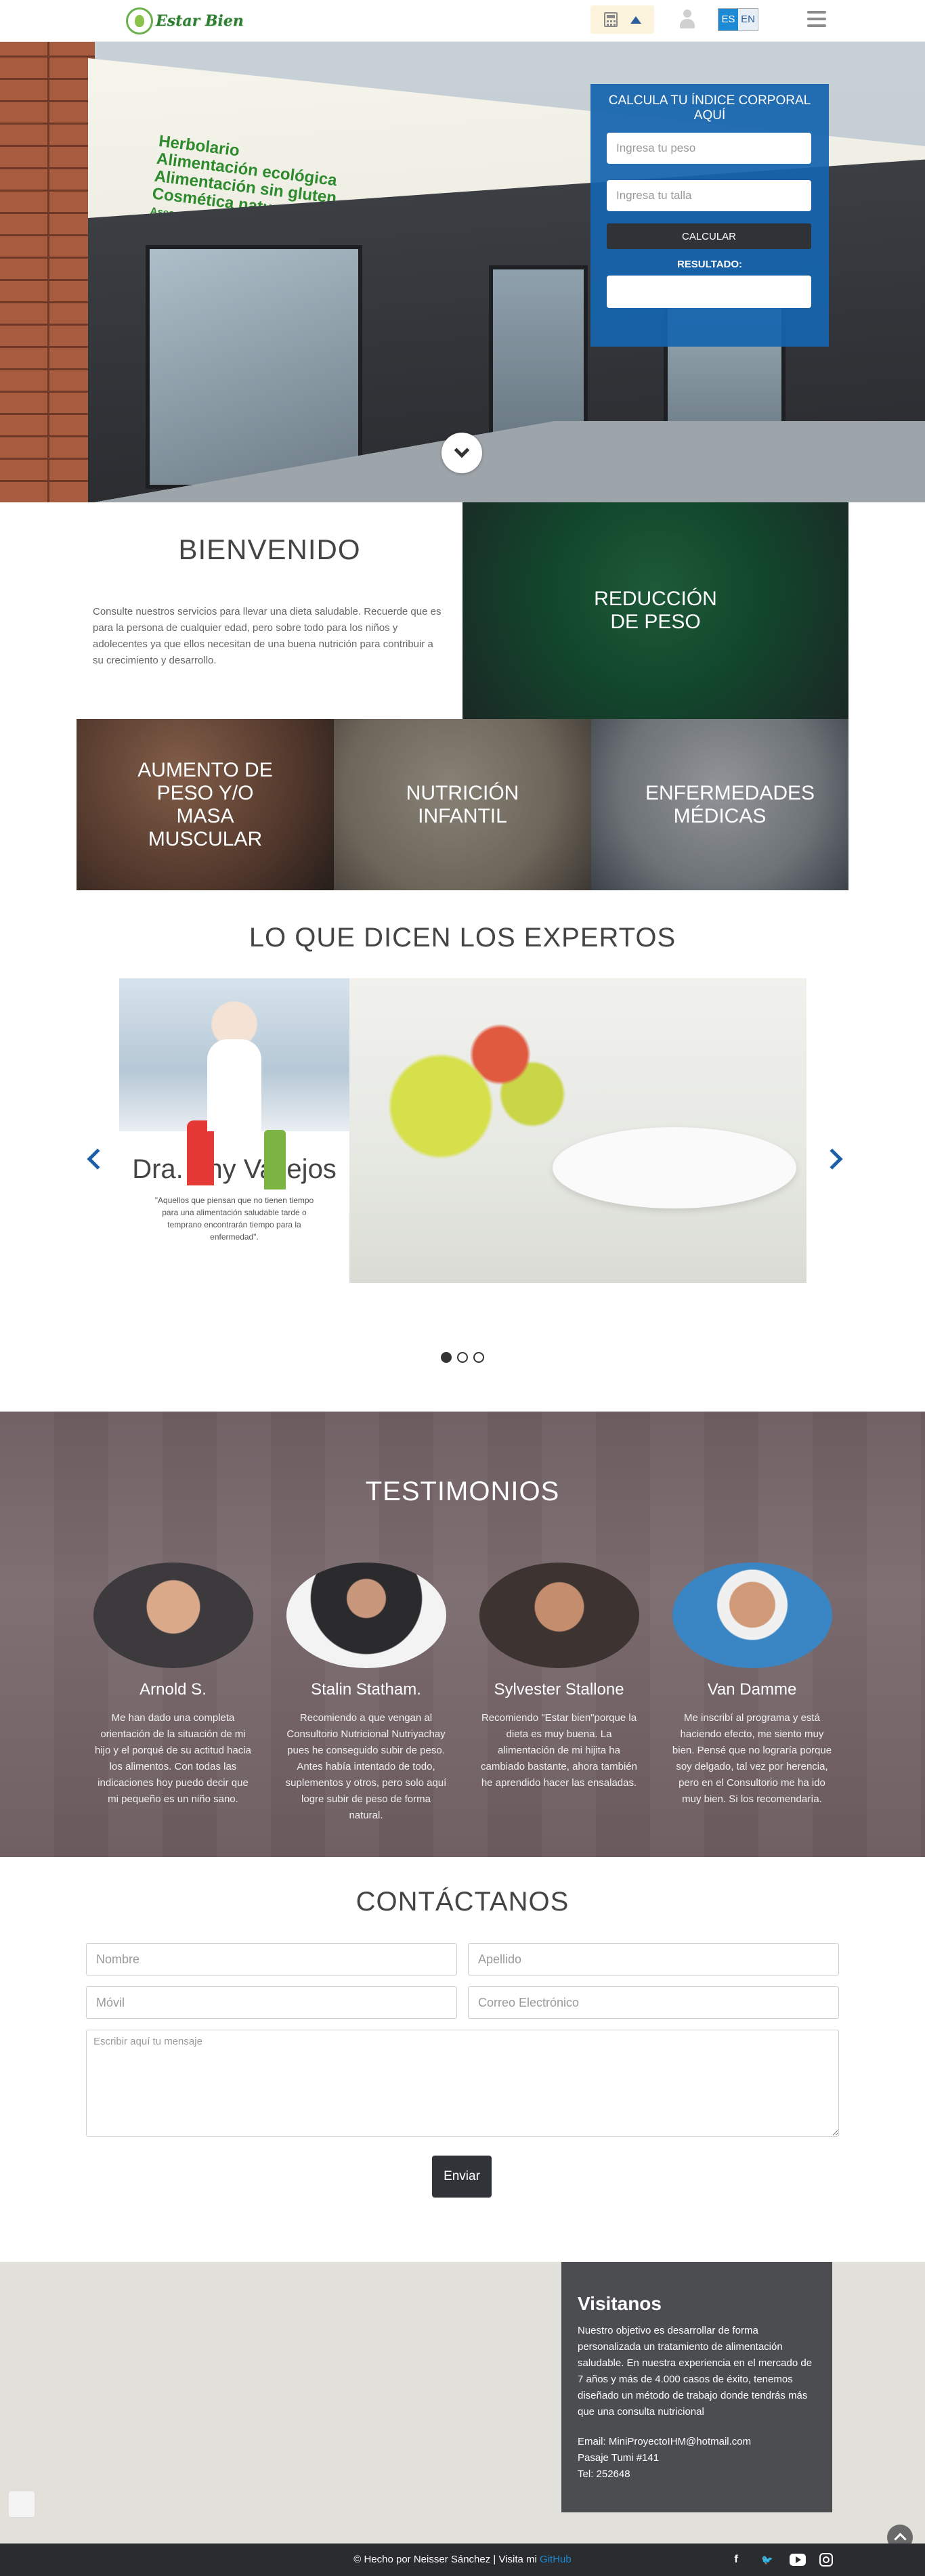 This screenshot has height=2576, width=925. Describe the element at coordinates (709, 195) in the screenshot. I see `height-input` at that location.